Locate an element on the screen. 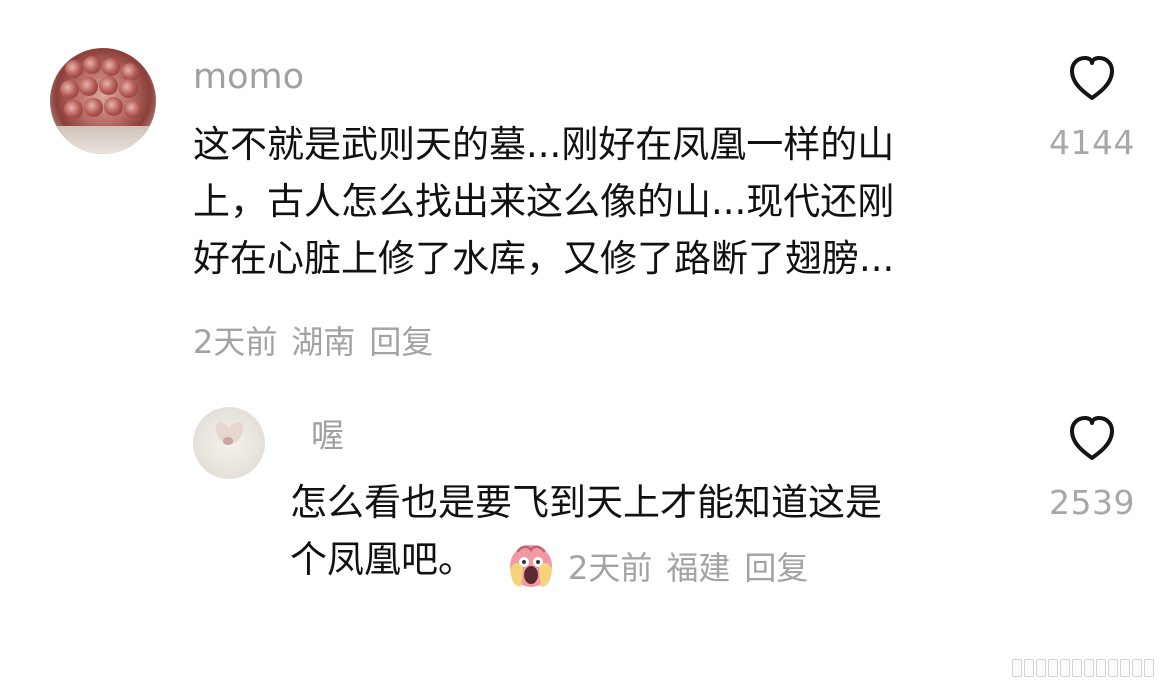 The height and width of the screenshot is (690, 1170). comment-line: 上，古人怎么找出来这么像的山...现代还刚 is located at coordinates (544, 201).